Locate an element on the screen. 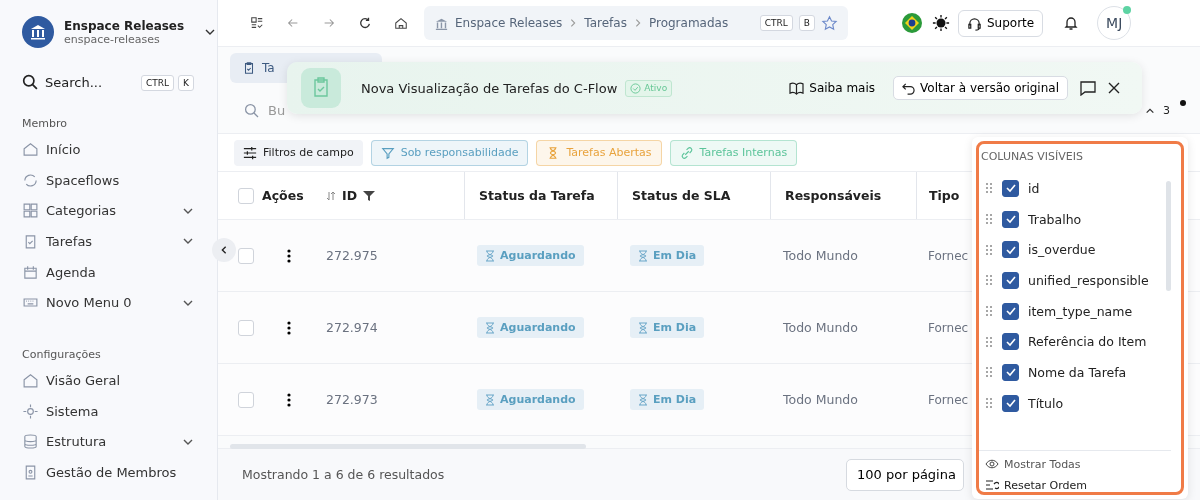  bell-icon is located at coordinates (1071, 23).